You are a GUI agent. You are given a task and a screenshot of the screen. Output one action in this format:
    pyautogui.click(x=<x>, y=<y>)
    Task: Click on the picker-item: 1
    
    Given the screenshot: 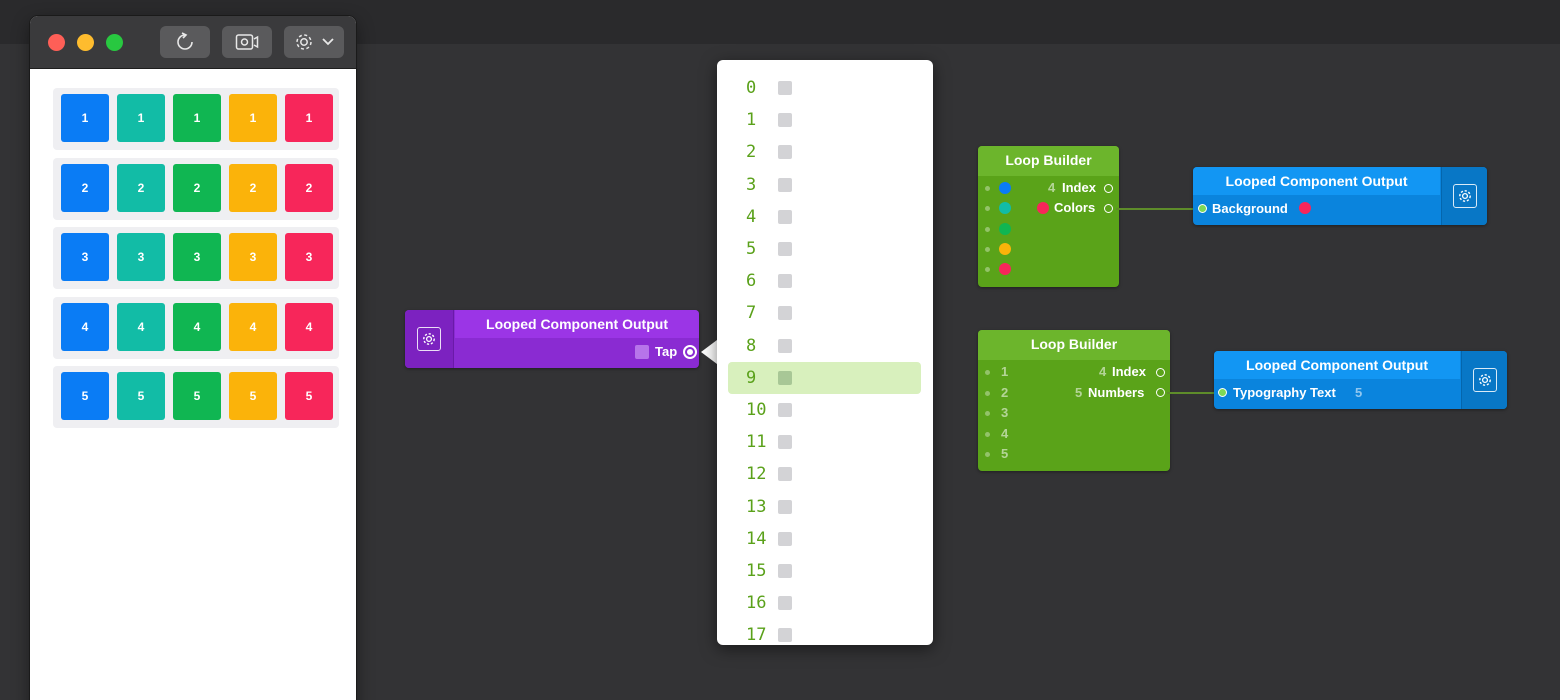 What is the action you would take?
    pyautogui.click(x=824, y=120)
    